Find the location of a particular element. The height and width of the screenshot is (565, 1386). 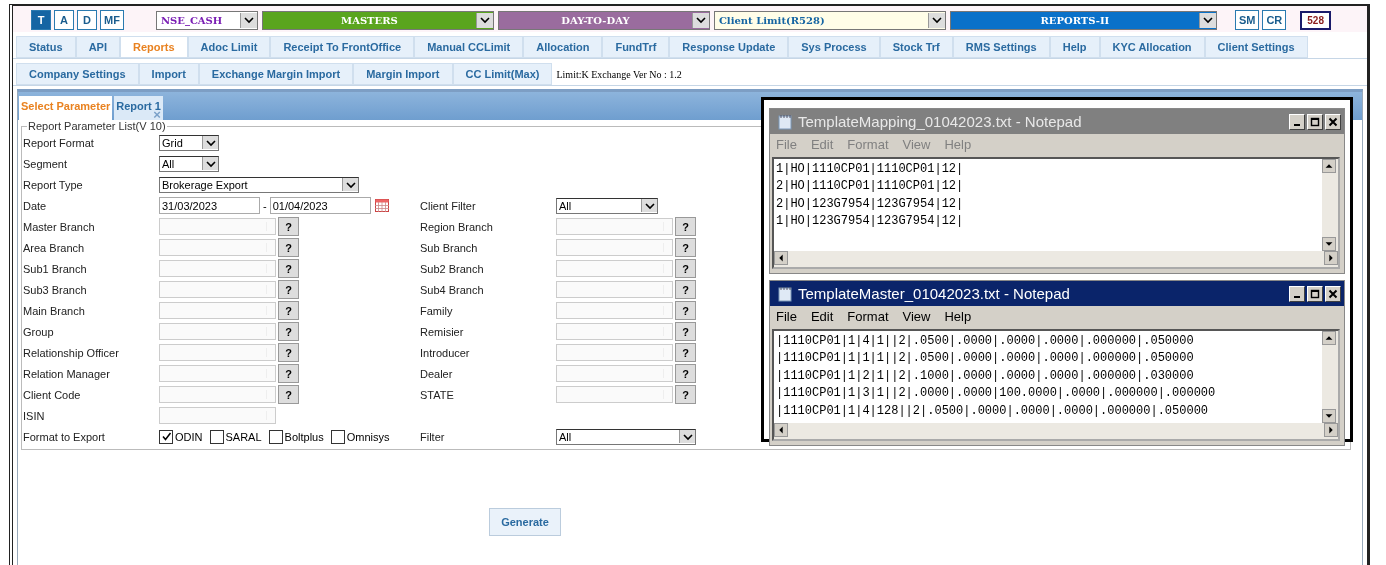

text-area is located at coordinates (1056, 385).